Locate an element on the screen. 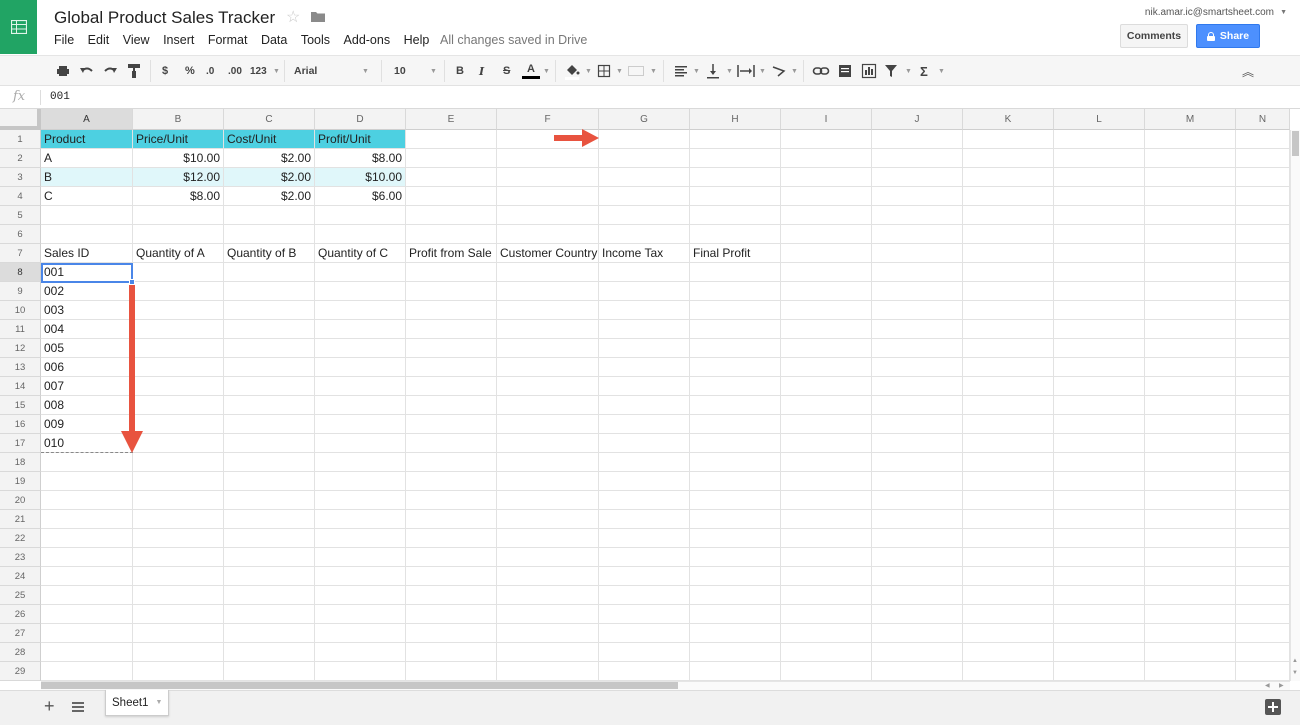 The height and width of the screenshot is (725, 1300). cell-m8 is located at coordinates (1190, 272).